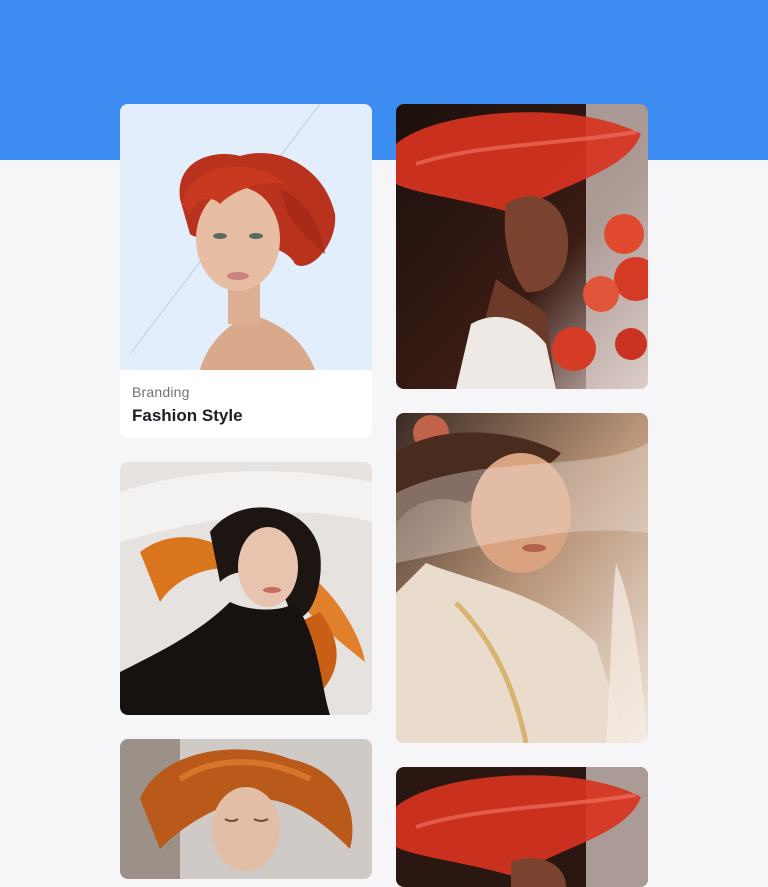 Image resolution: width=768 pixels, height=887 pixels. I want to click on portfolio-card-featured: Branding Fashion Style, so click(246, 271).